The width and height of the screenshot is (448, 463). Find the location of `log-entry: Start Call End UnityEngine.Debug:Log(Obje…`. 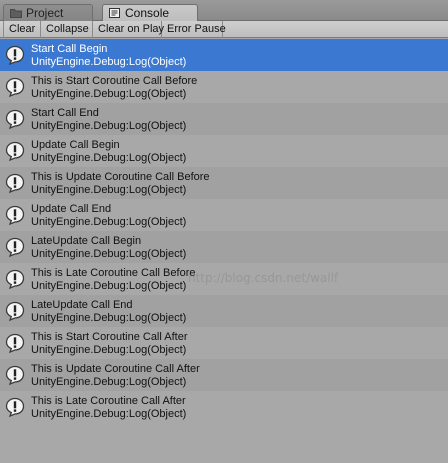

log-entry: Start Call End UnityEngine.Debug:Log(Obje… is located at coordinates (224, 119).